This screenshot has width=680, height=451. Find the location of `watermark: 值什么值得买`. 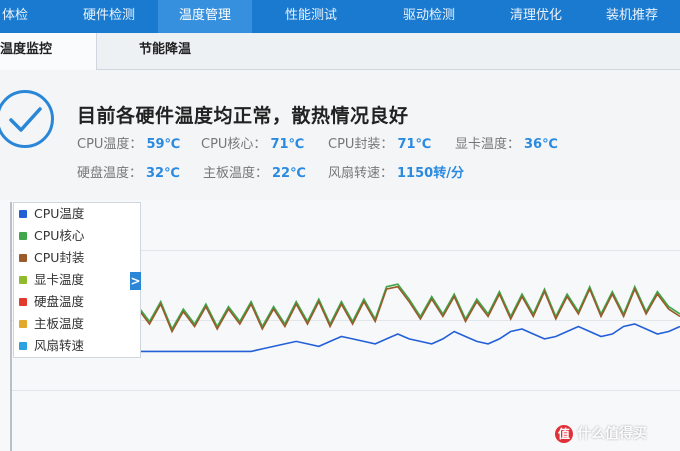

watermark: 值什么值得买 is located at coordinates (601, 433).